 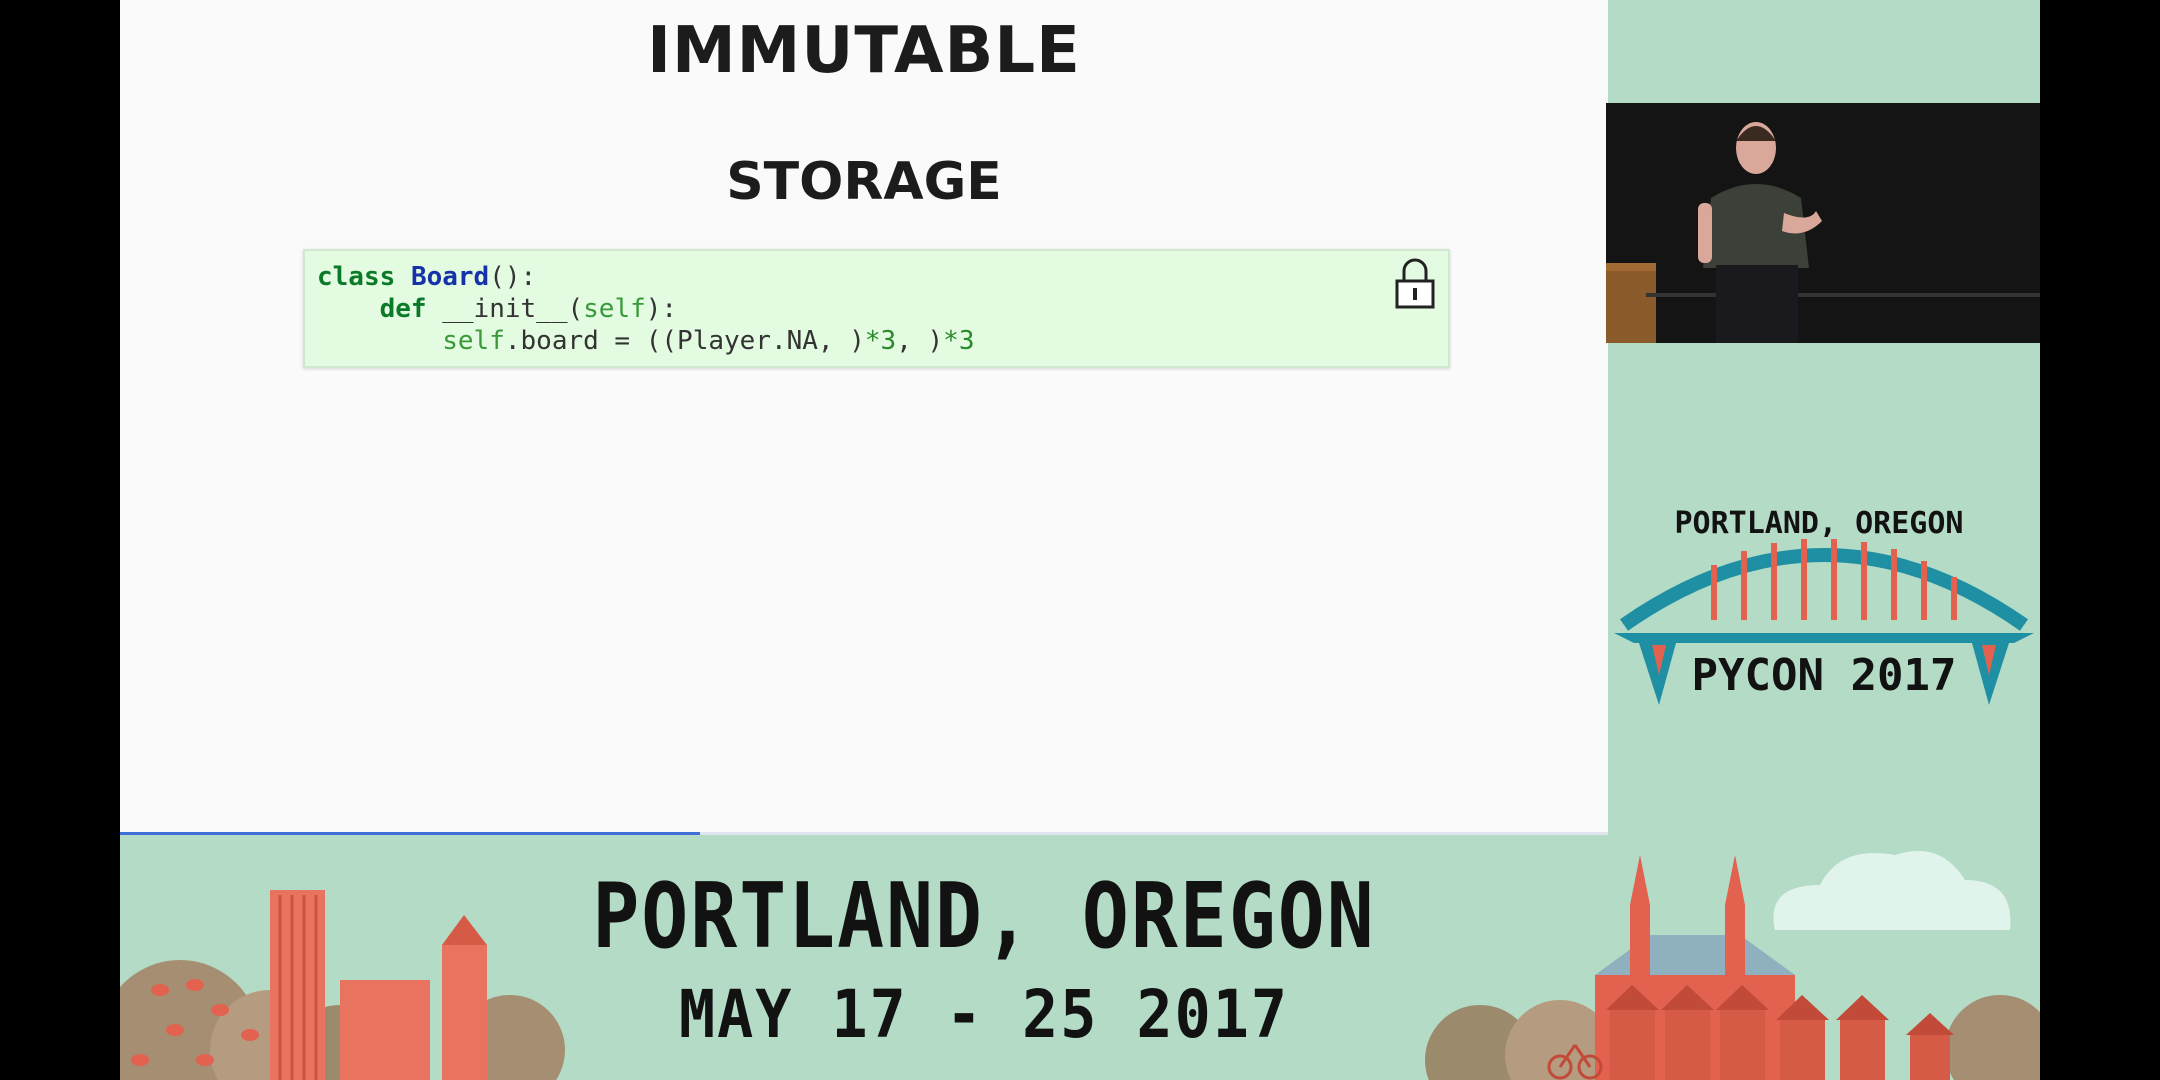 What do you see at coordinates (356, 277) in the screenshot?
I see `code-keyword: class` at bounding box center [356, 277].